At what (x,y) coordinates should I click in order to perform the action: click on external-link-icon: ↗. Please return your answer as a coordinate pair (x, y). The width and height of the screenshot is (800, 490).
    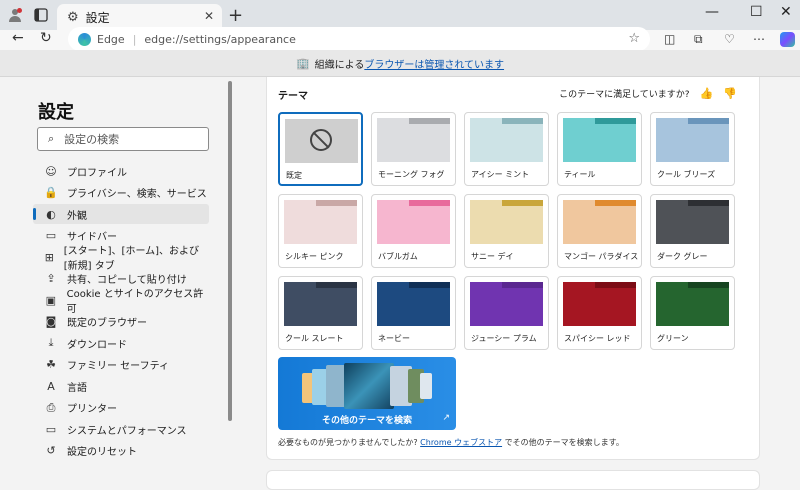
    Looking at the image, I should click on (446, 418).